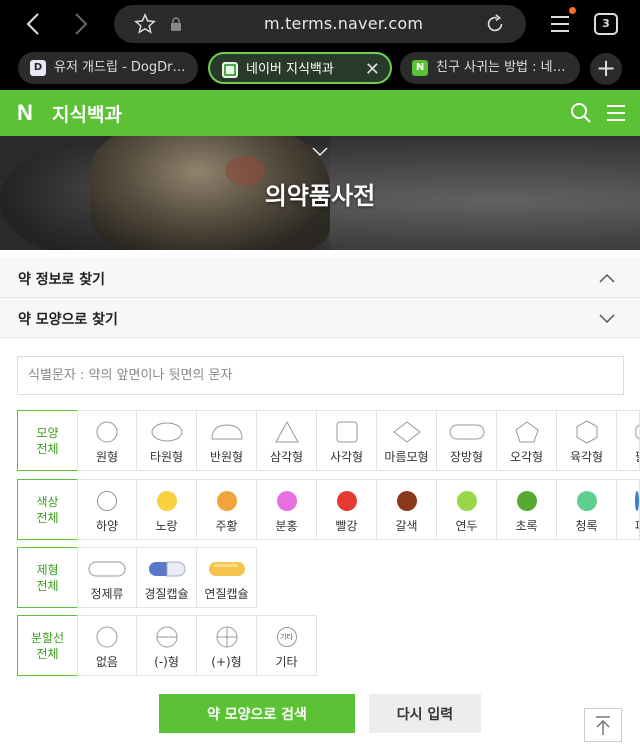 The height and width of the screenshot is (754, 640). I want to click on option-label: 마름모형, so click(406, 457).